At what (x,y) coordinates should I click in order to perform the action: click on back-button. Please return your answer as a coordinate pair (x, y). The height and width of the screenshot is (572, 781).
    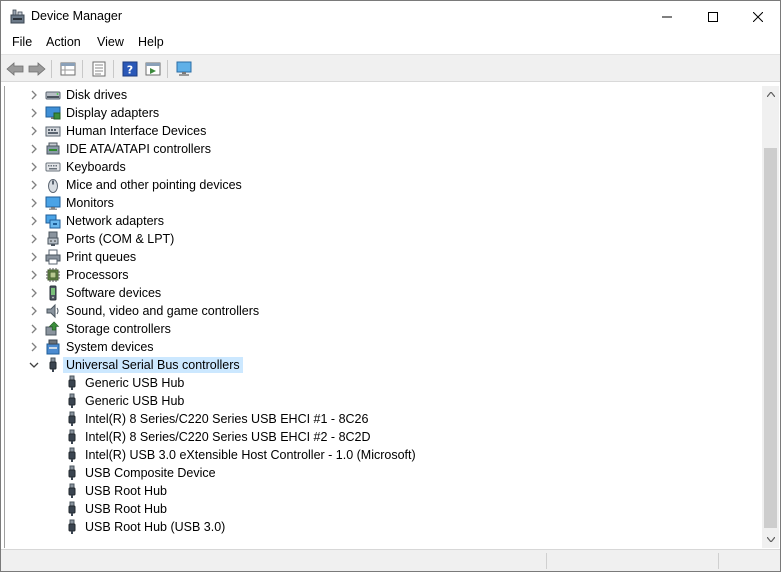
    Looking at the image, I should click on (15, 69).